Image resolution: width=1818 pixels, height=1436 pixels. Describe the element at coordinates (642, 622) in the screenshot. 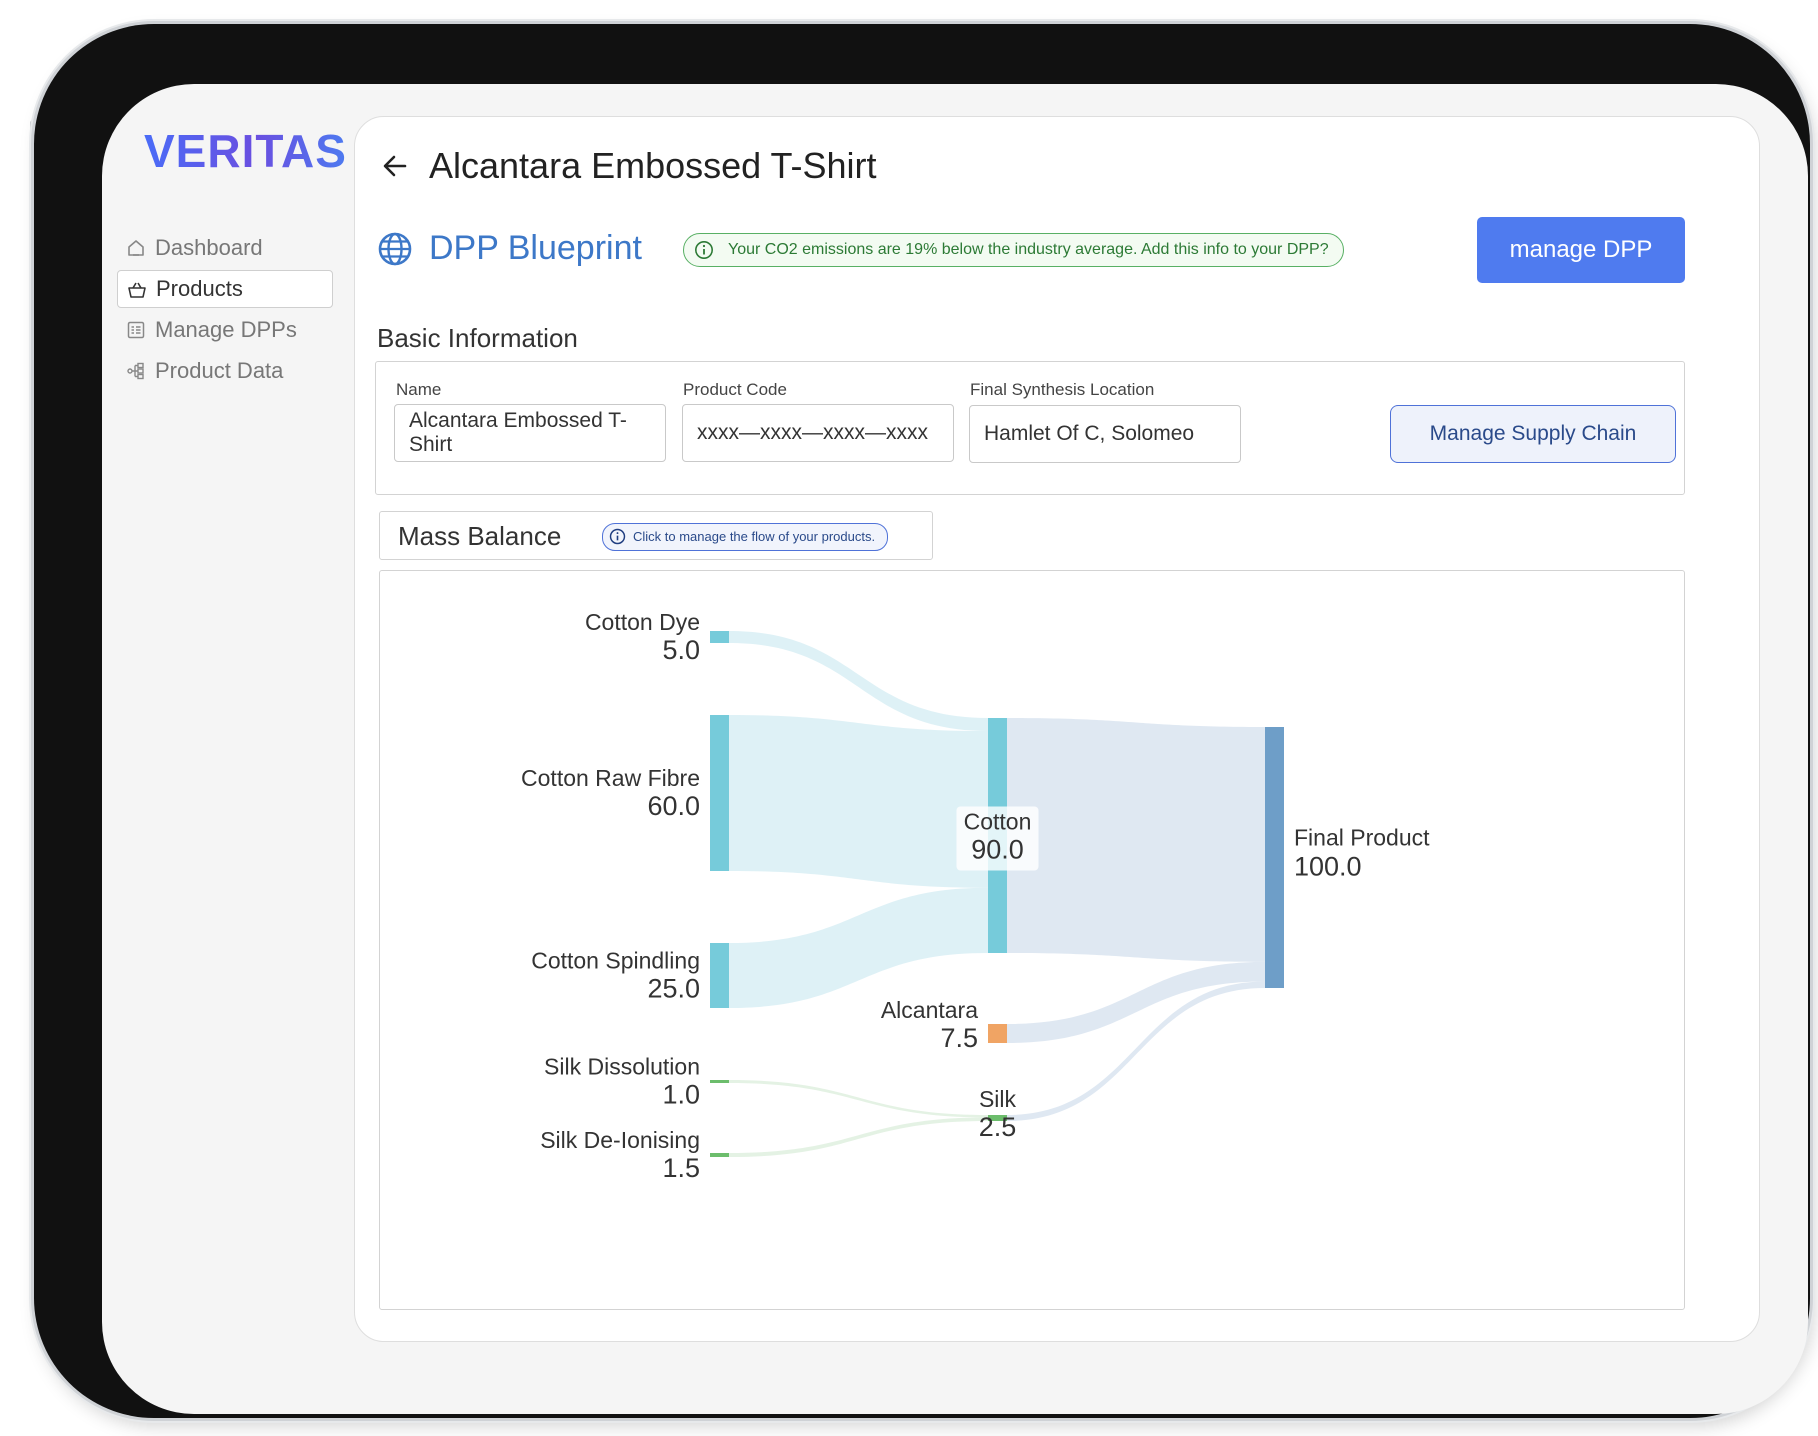

I see `sankey-name-label-cotton_dye: Cotton Dye` at that location.